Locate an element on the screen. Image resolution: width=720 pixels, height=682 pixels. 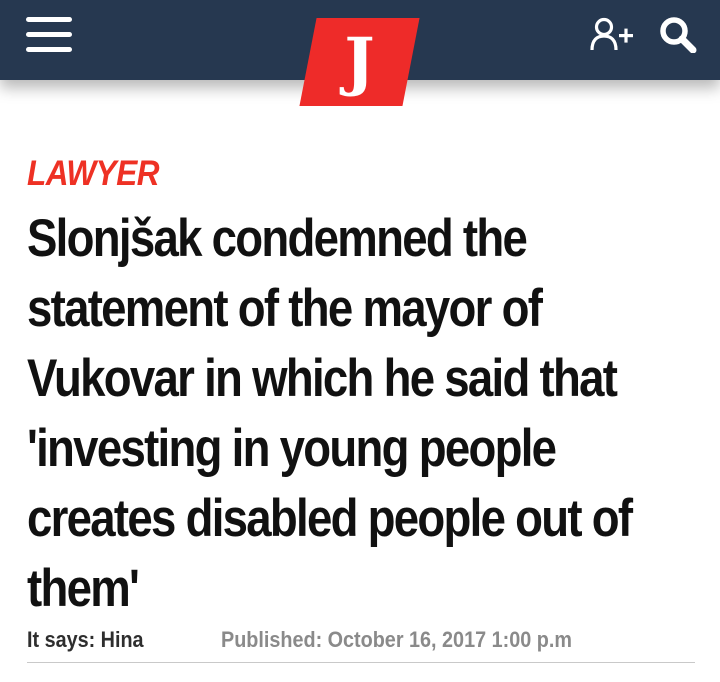
search-icon is located at coordinates (678, 35).